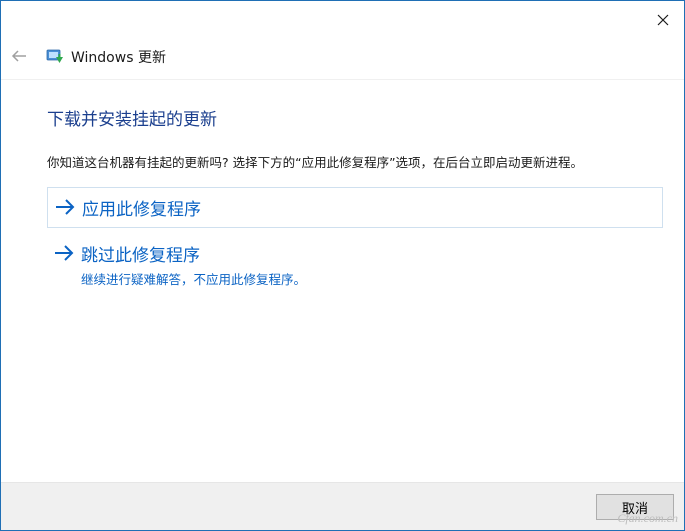  Describe the element at coordinates (647, 518) in the screenshot. I see `watermark-logo: Cfan.com.cn` at that location.